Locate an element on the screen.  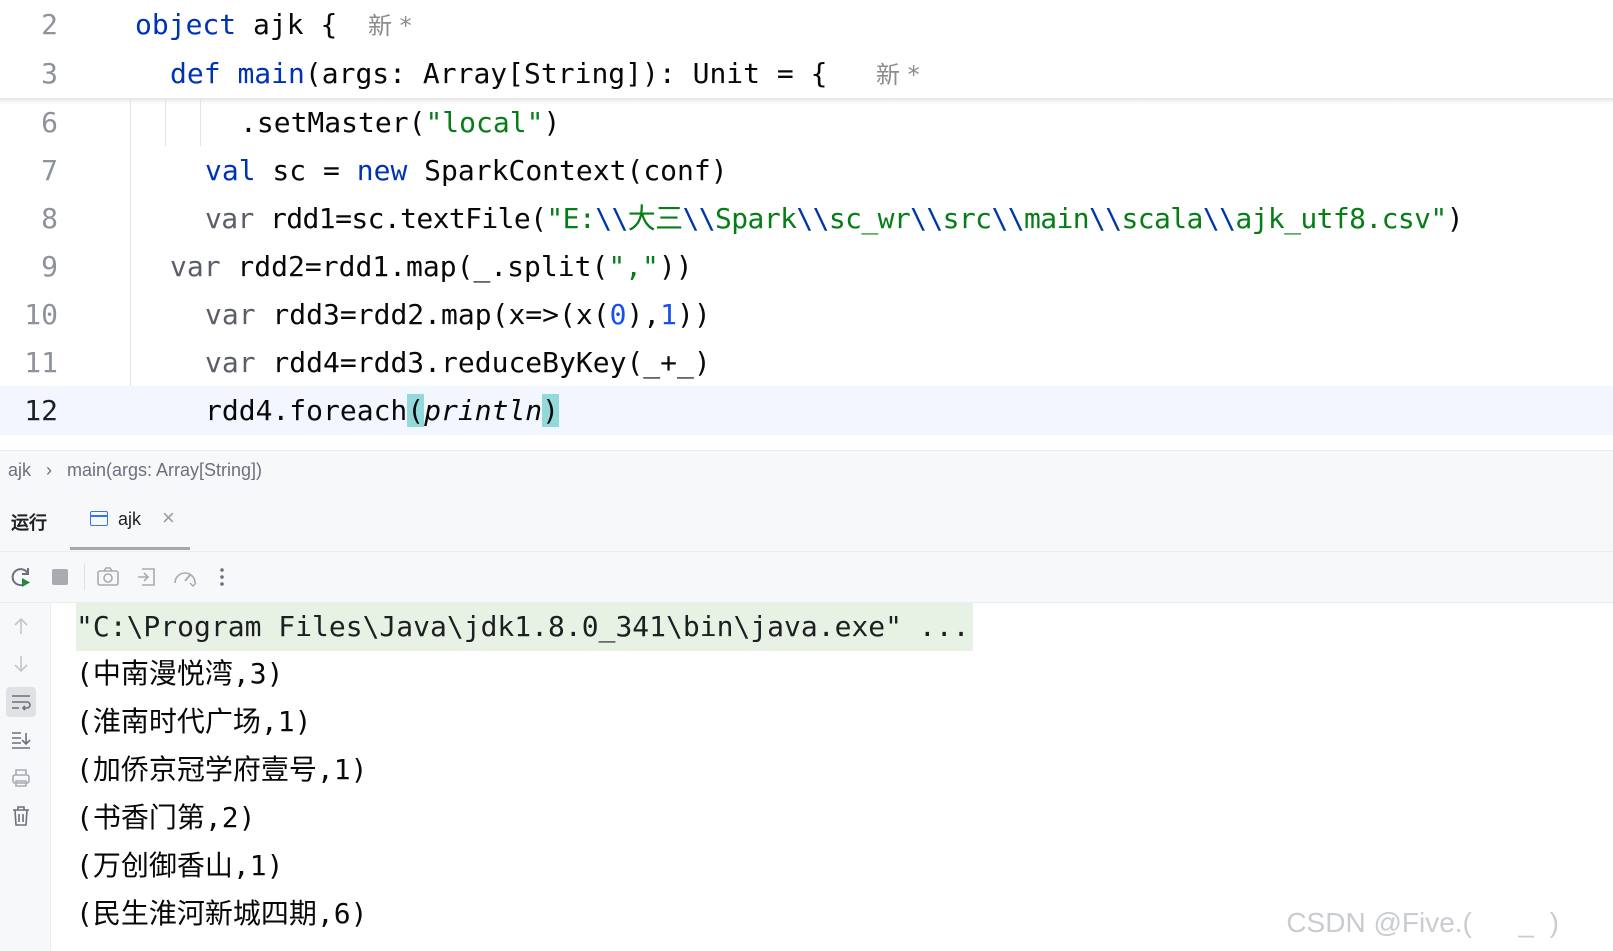
code-token: 1 is located at coordinates (669, 314).